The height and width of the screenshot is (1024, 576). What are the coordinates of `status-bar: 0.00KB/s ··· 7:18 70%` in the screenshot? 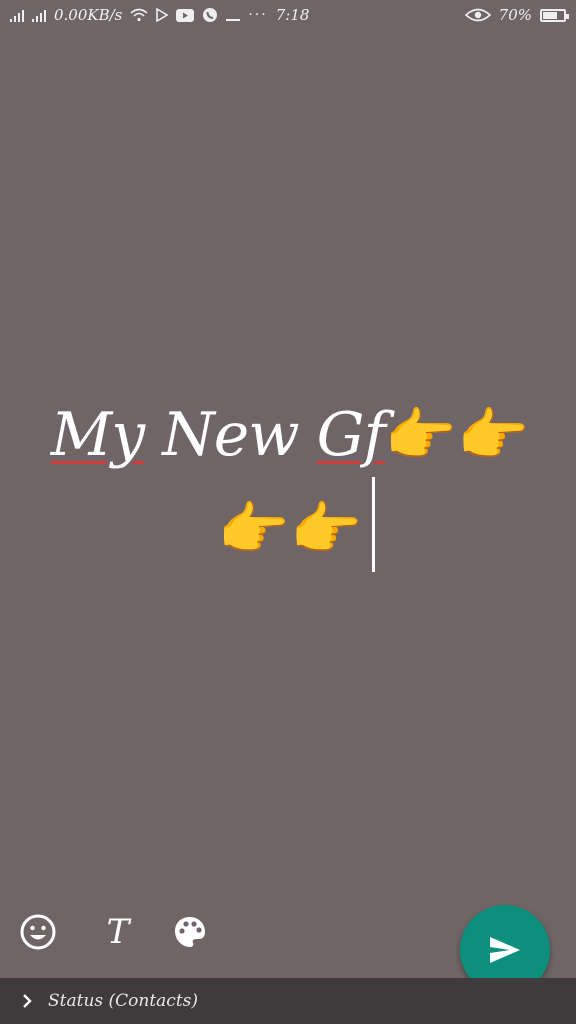 It's located at (288, 15).